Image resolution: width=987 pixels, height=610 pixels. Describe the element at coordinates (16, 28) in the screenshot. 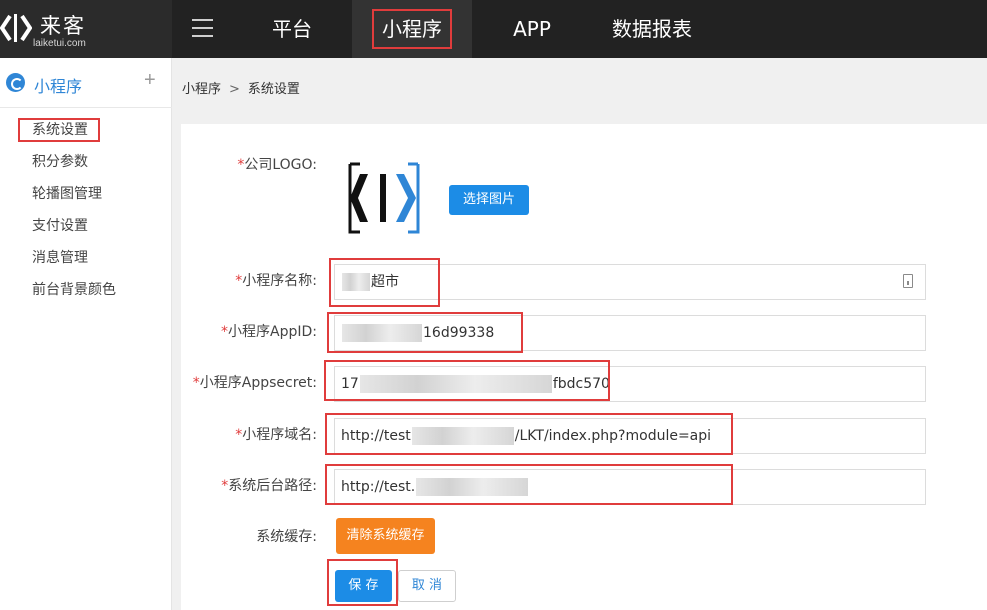

I see `brand-logo-icon` at that location.